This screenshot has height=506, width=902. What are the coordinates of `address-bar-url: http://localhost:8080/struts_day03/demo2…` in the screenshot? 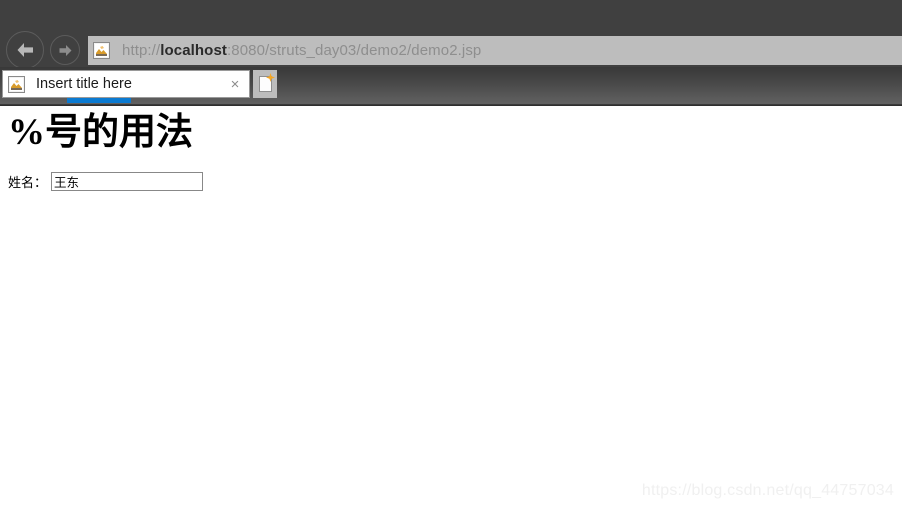 It's located at (301, 50).